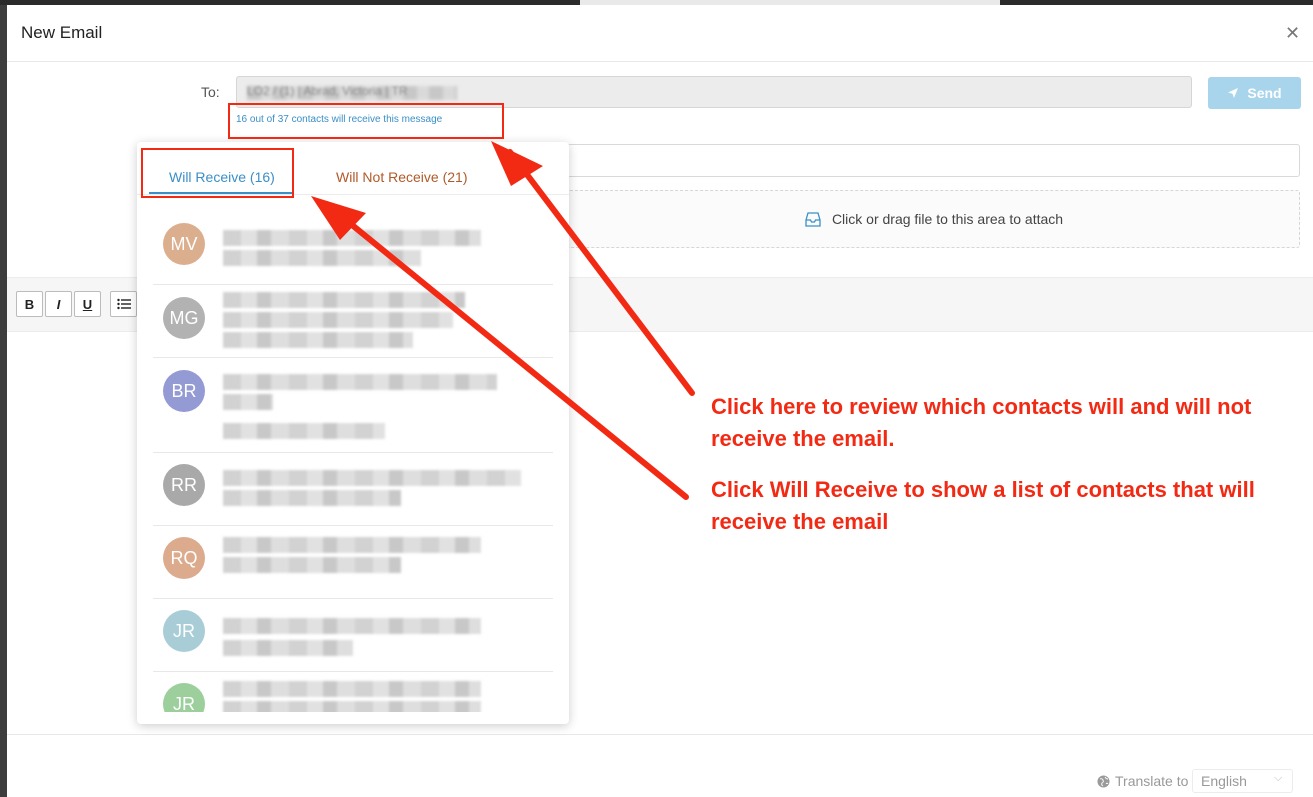  What do you see at coordinates (593, 268) in the screenshot?
I see `arrow-to-recipients-summary` at bounding box center [593, 268].